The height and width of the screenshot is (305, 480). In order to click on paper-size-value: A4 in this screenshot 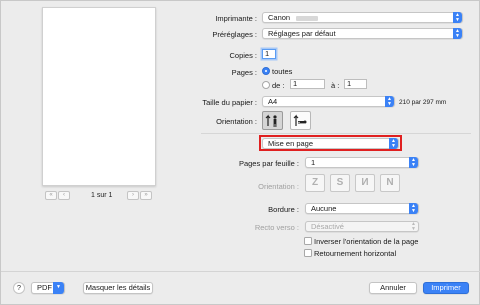, I will do `click(273, 101)`.